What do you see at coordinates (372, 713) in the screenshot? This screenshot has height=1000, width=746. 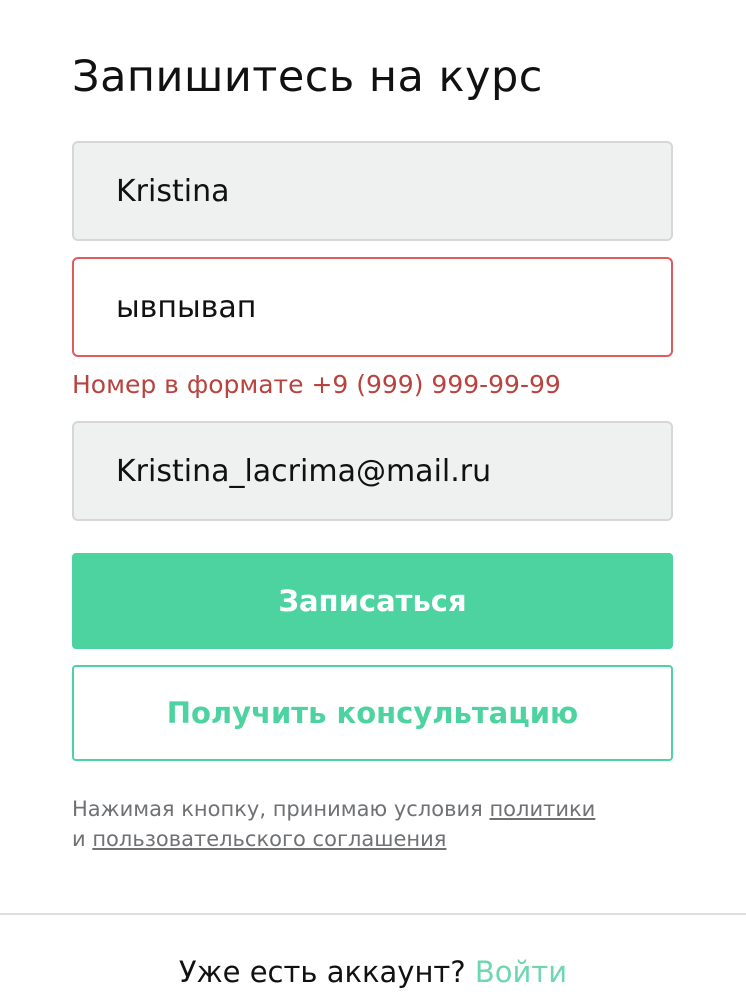 I see `consultation-button: Получить консультацию` at bounding box center [372, 713].